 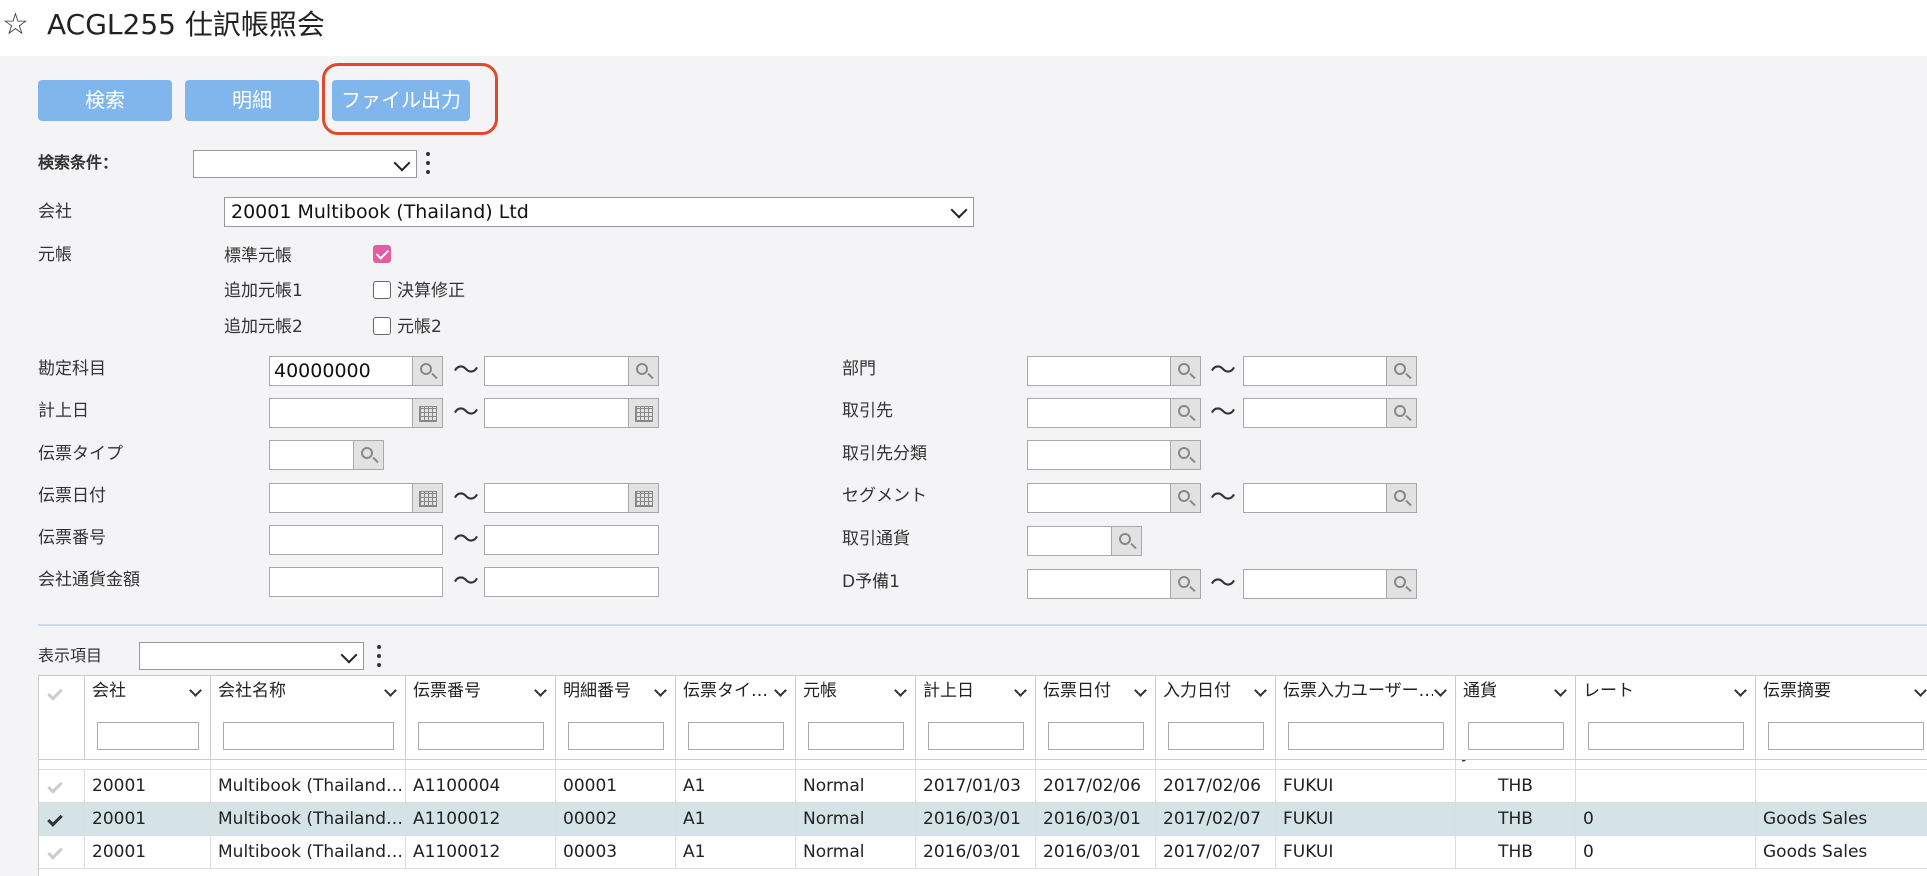 What do you see at coordinates (356, 540) in the screenshot?
I see `doc-number-from-input` at bounding box center [356, 540].